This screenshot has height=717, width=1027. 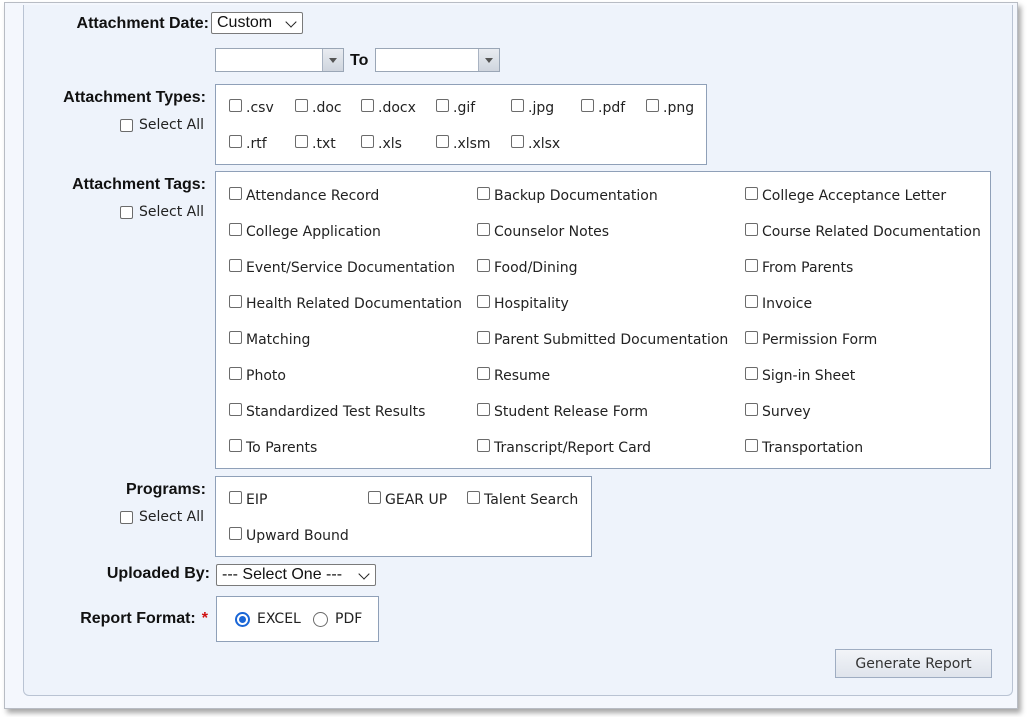 What do you see at coordinates (407, 499) in the screenshot?
I see `program-option-gear-up: GEAR UP` at bounding box center [407, 499].